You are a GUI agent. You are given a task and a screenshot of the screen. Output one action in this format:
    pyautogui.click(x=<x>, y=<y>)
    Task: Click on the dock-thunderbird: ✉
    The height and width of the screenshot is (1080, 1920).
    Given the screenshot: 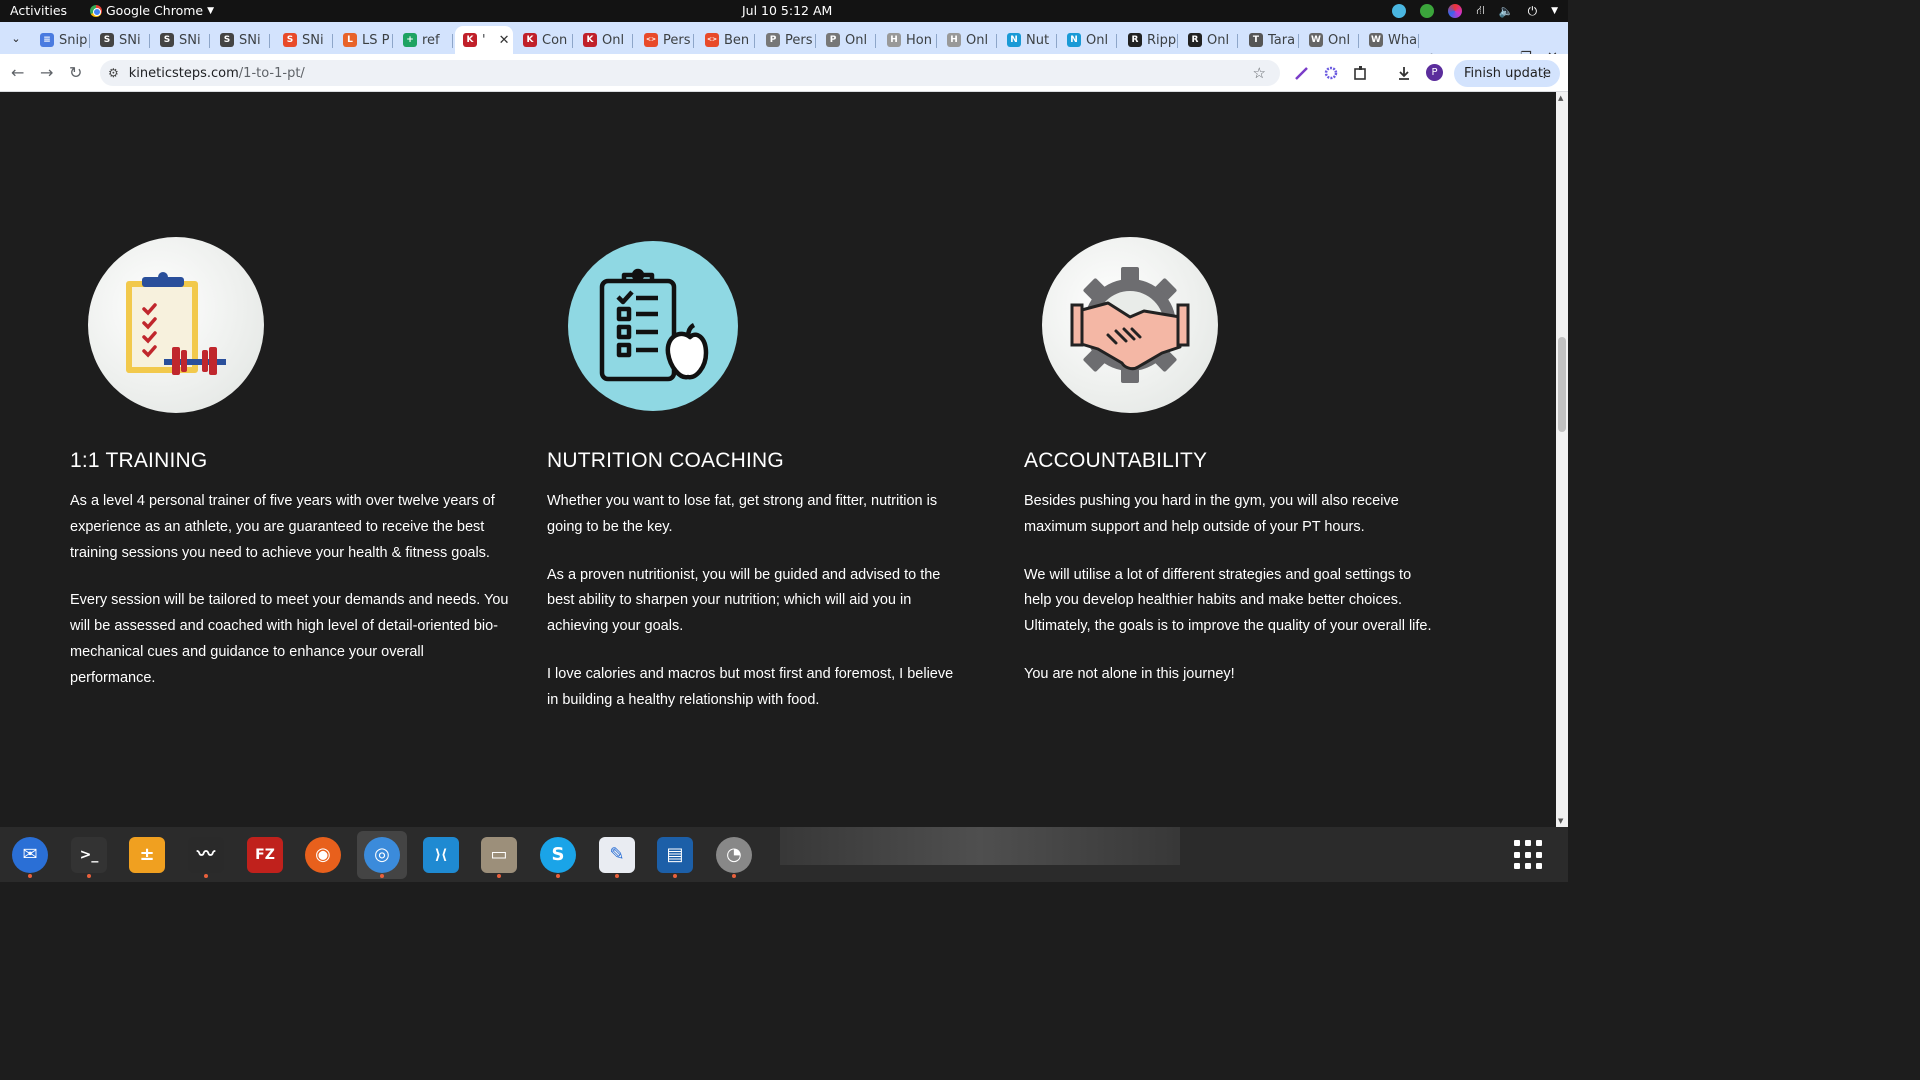 What is the action you would take?
    pyautogui.click(x=30, y=855)
    